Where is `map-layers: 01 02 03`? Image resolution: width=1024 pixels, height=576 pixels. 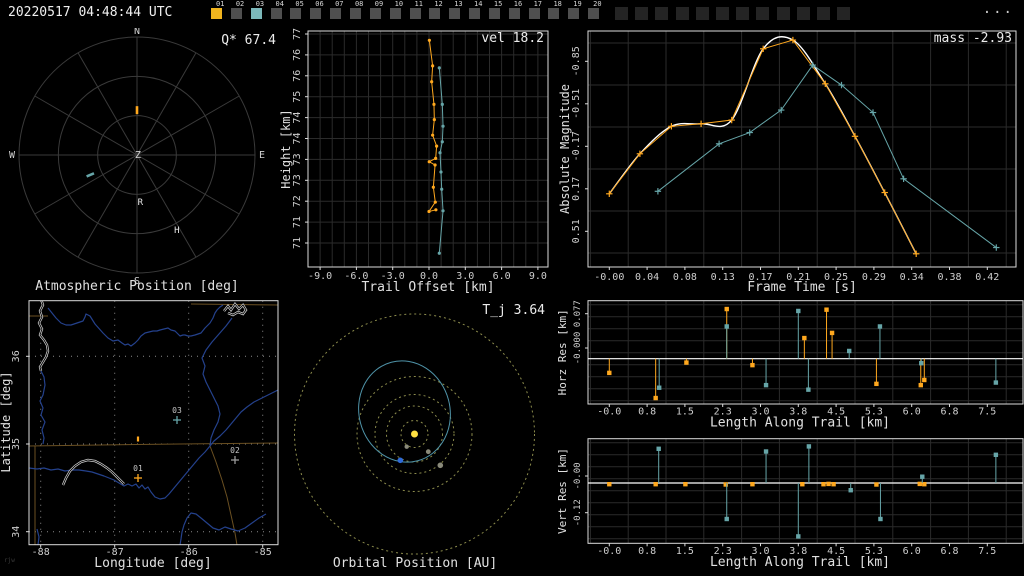 map-layers: 01 02 03 is located at coordinates (153, 422).